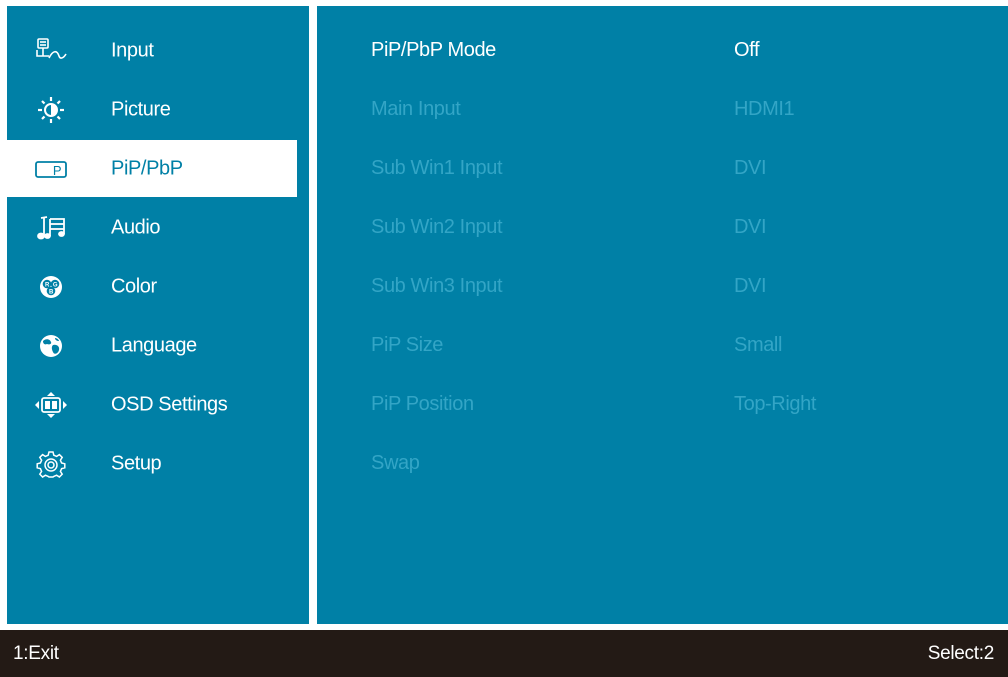 This screenshot has height=677, width=1008. I want to click on sidebar-item-picture: Picture, so click(152, 109).